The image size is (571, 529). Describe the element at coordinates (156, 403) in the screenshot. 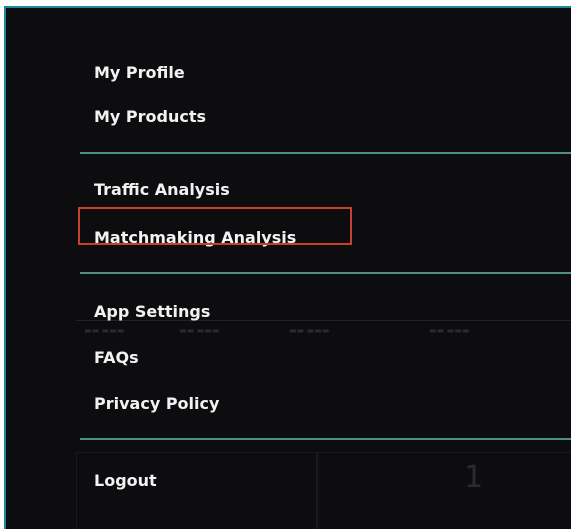

I see `menu-item-privacy-policy: Privacy Policy` at that location.